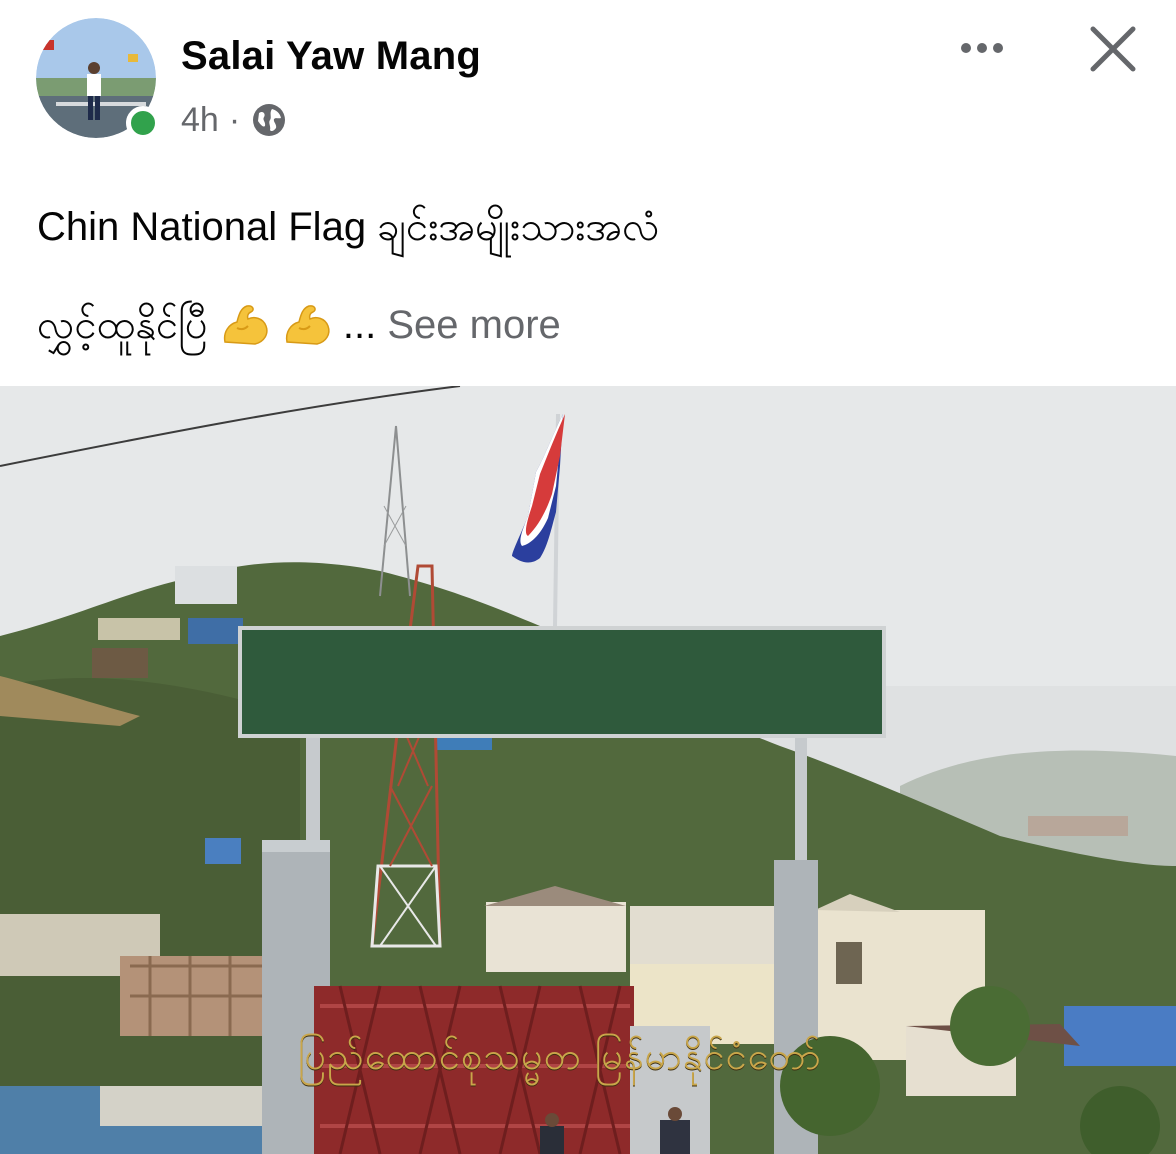  Describe the element at coordinates (269, 120) in the screenshot. I see `globe-icon` at that location.